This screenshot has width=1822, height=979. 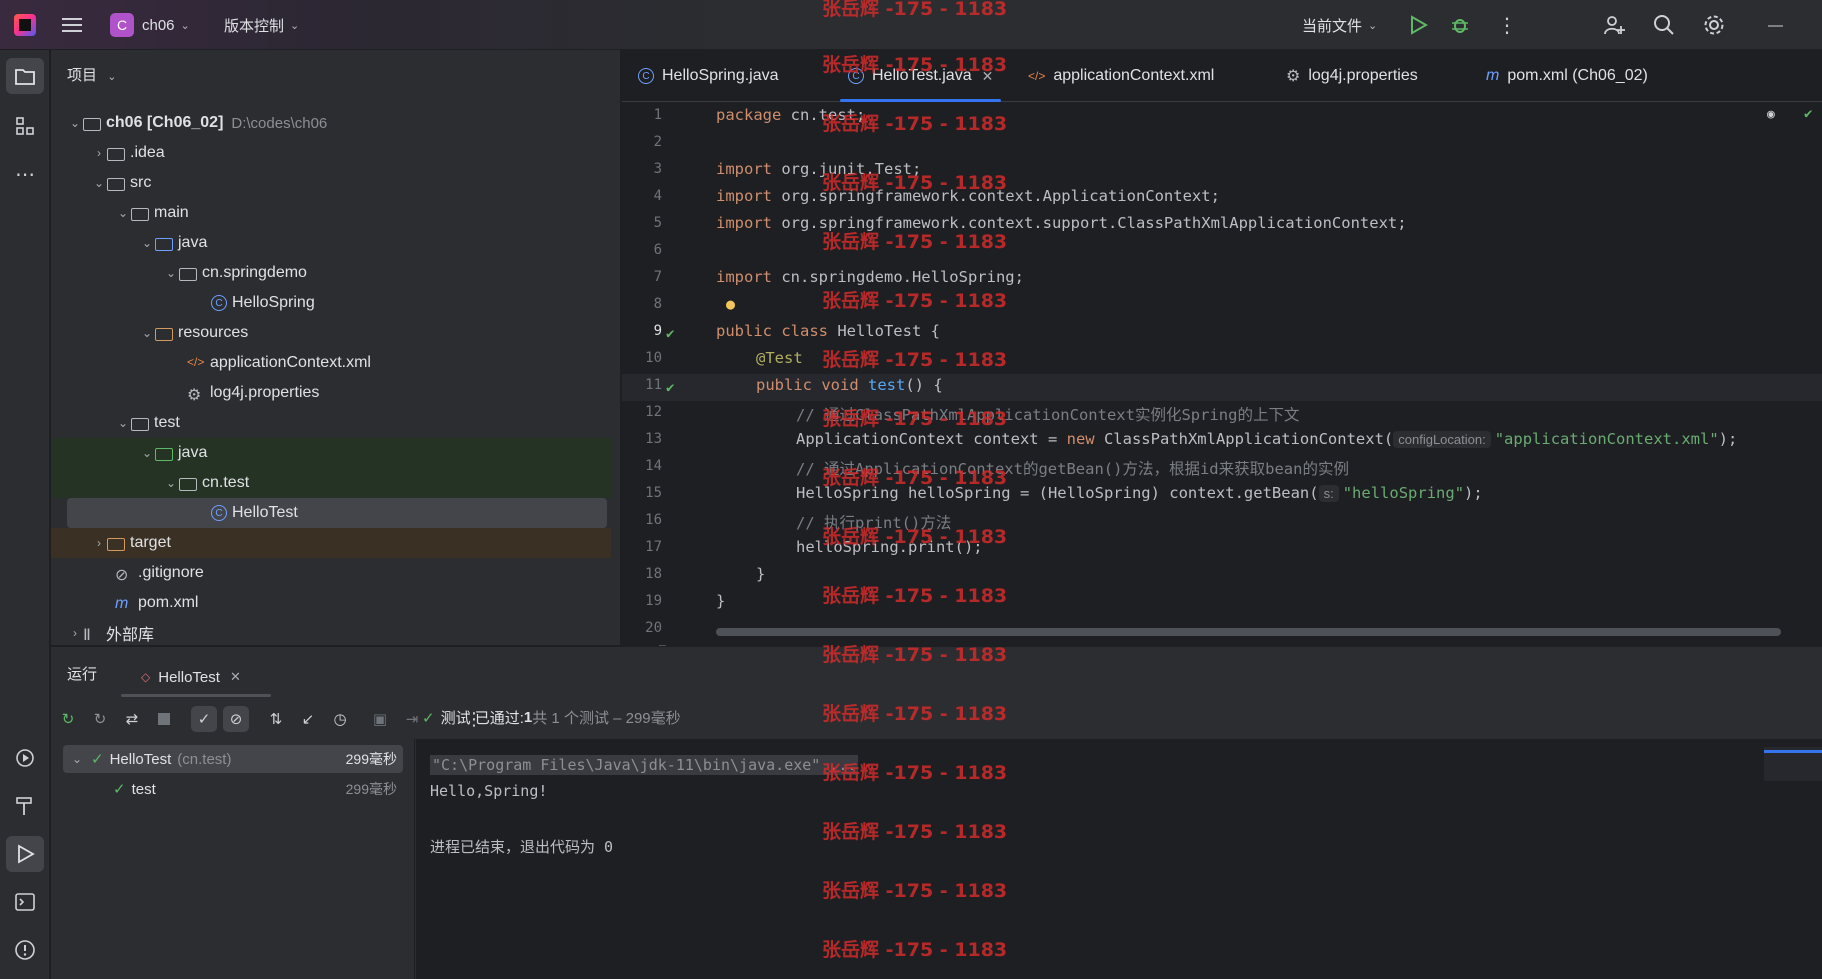 What do you see at coordinates (72, 25) in the screenshot?
I see `main-menu-icon` at bounding box center [72, 25].